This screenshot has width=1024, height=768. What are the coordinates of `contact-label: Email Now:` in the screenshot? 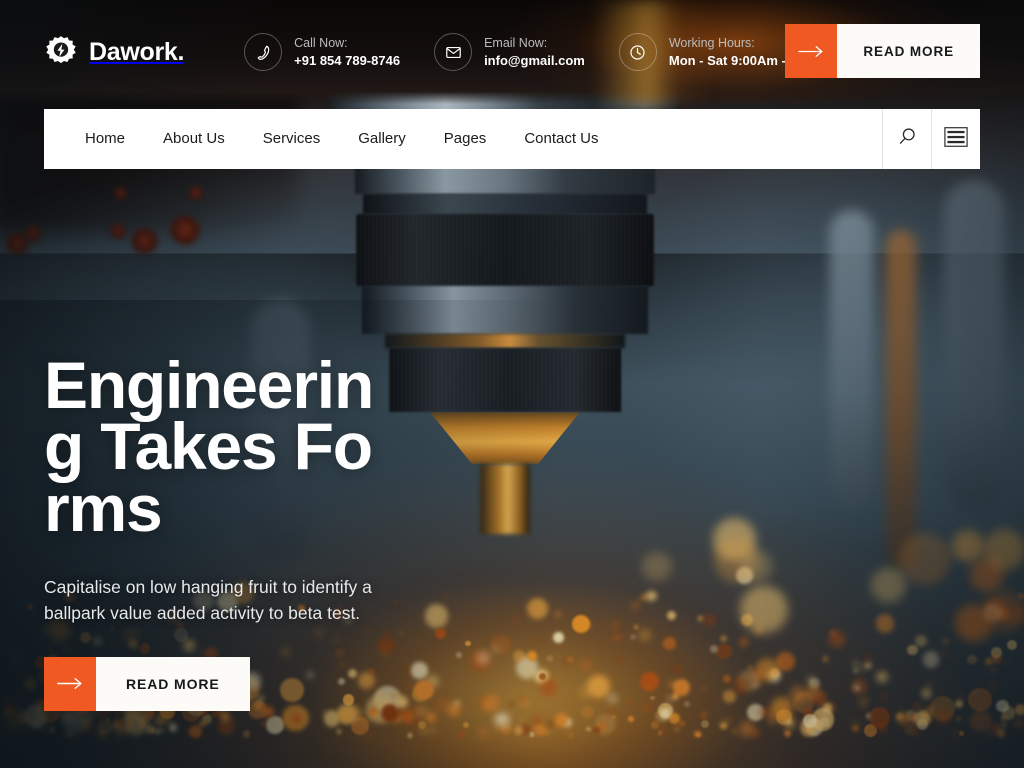 It's located at (516, 42).